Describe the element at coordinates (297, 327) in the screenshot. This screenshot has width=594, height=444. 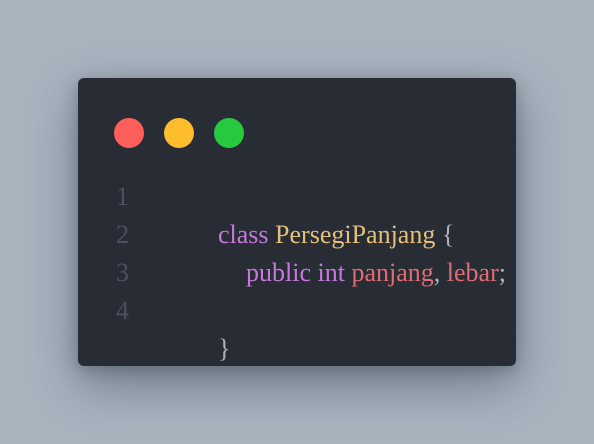
I see `code-line: 4 }` at that location.